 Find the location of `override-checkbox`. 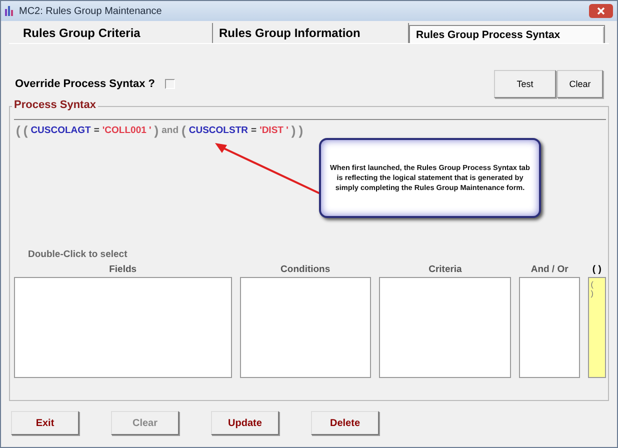

override-checkbox is located at coordinates (170, 84).